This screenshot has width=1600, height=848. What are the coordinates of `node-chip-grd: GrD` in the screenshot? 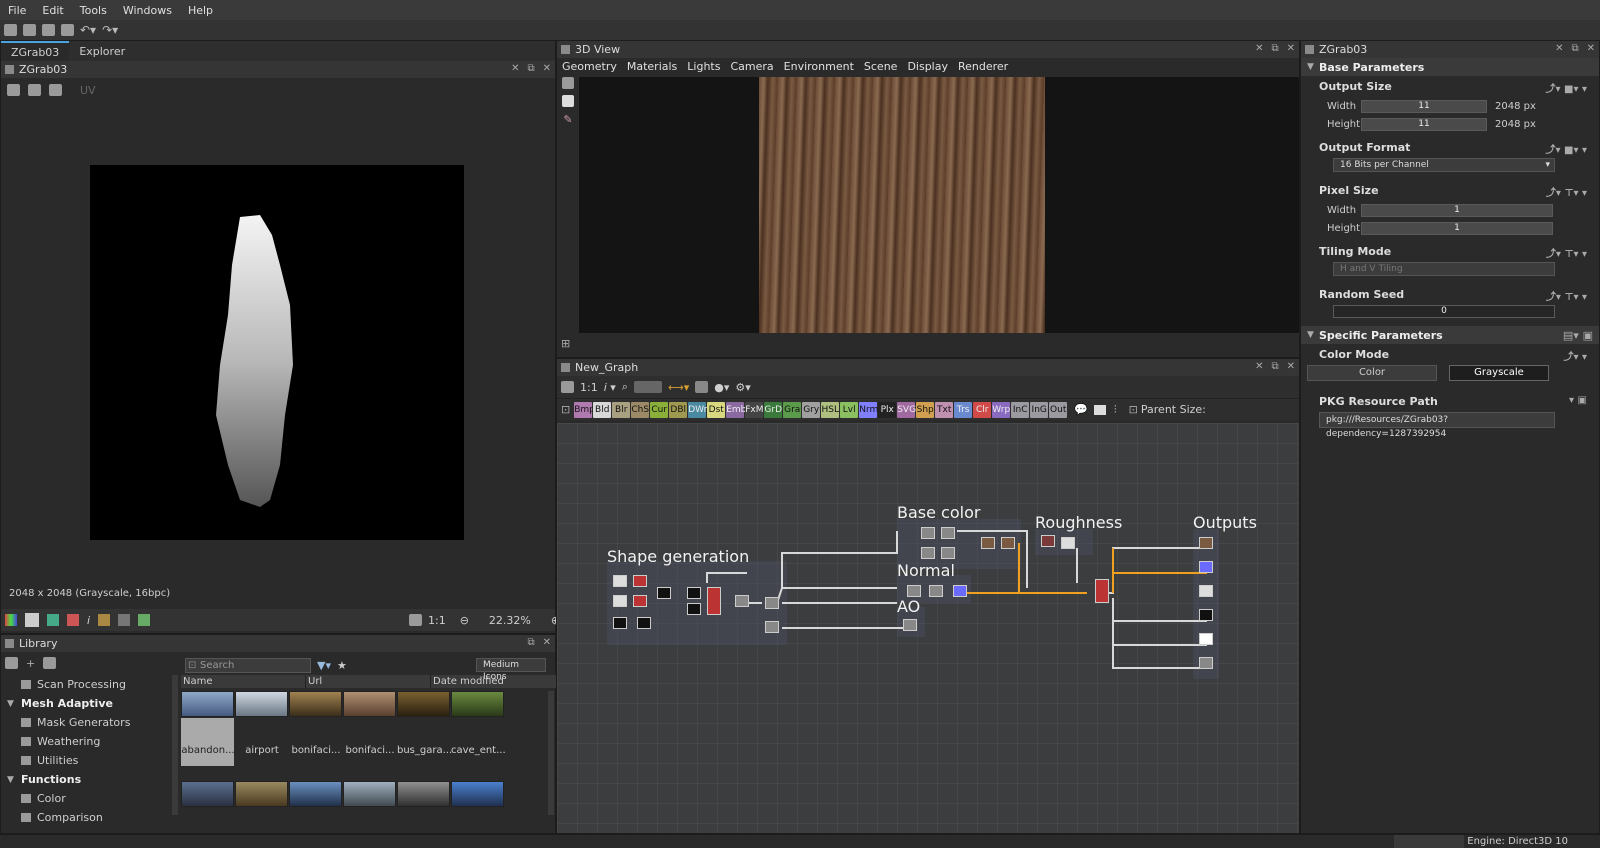 It's located at (773, 409).